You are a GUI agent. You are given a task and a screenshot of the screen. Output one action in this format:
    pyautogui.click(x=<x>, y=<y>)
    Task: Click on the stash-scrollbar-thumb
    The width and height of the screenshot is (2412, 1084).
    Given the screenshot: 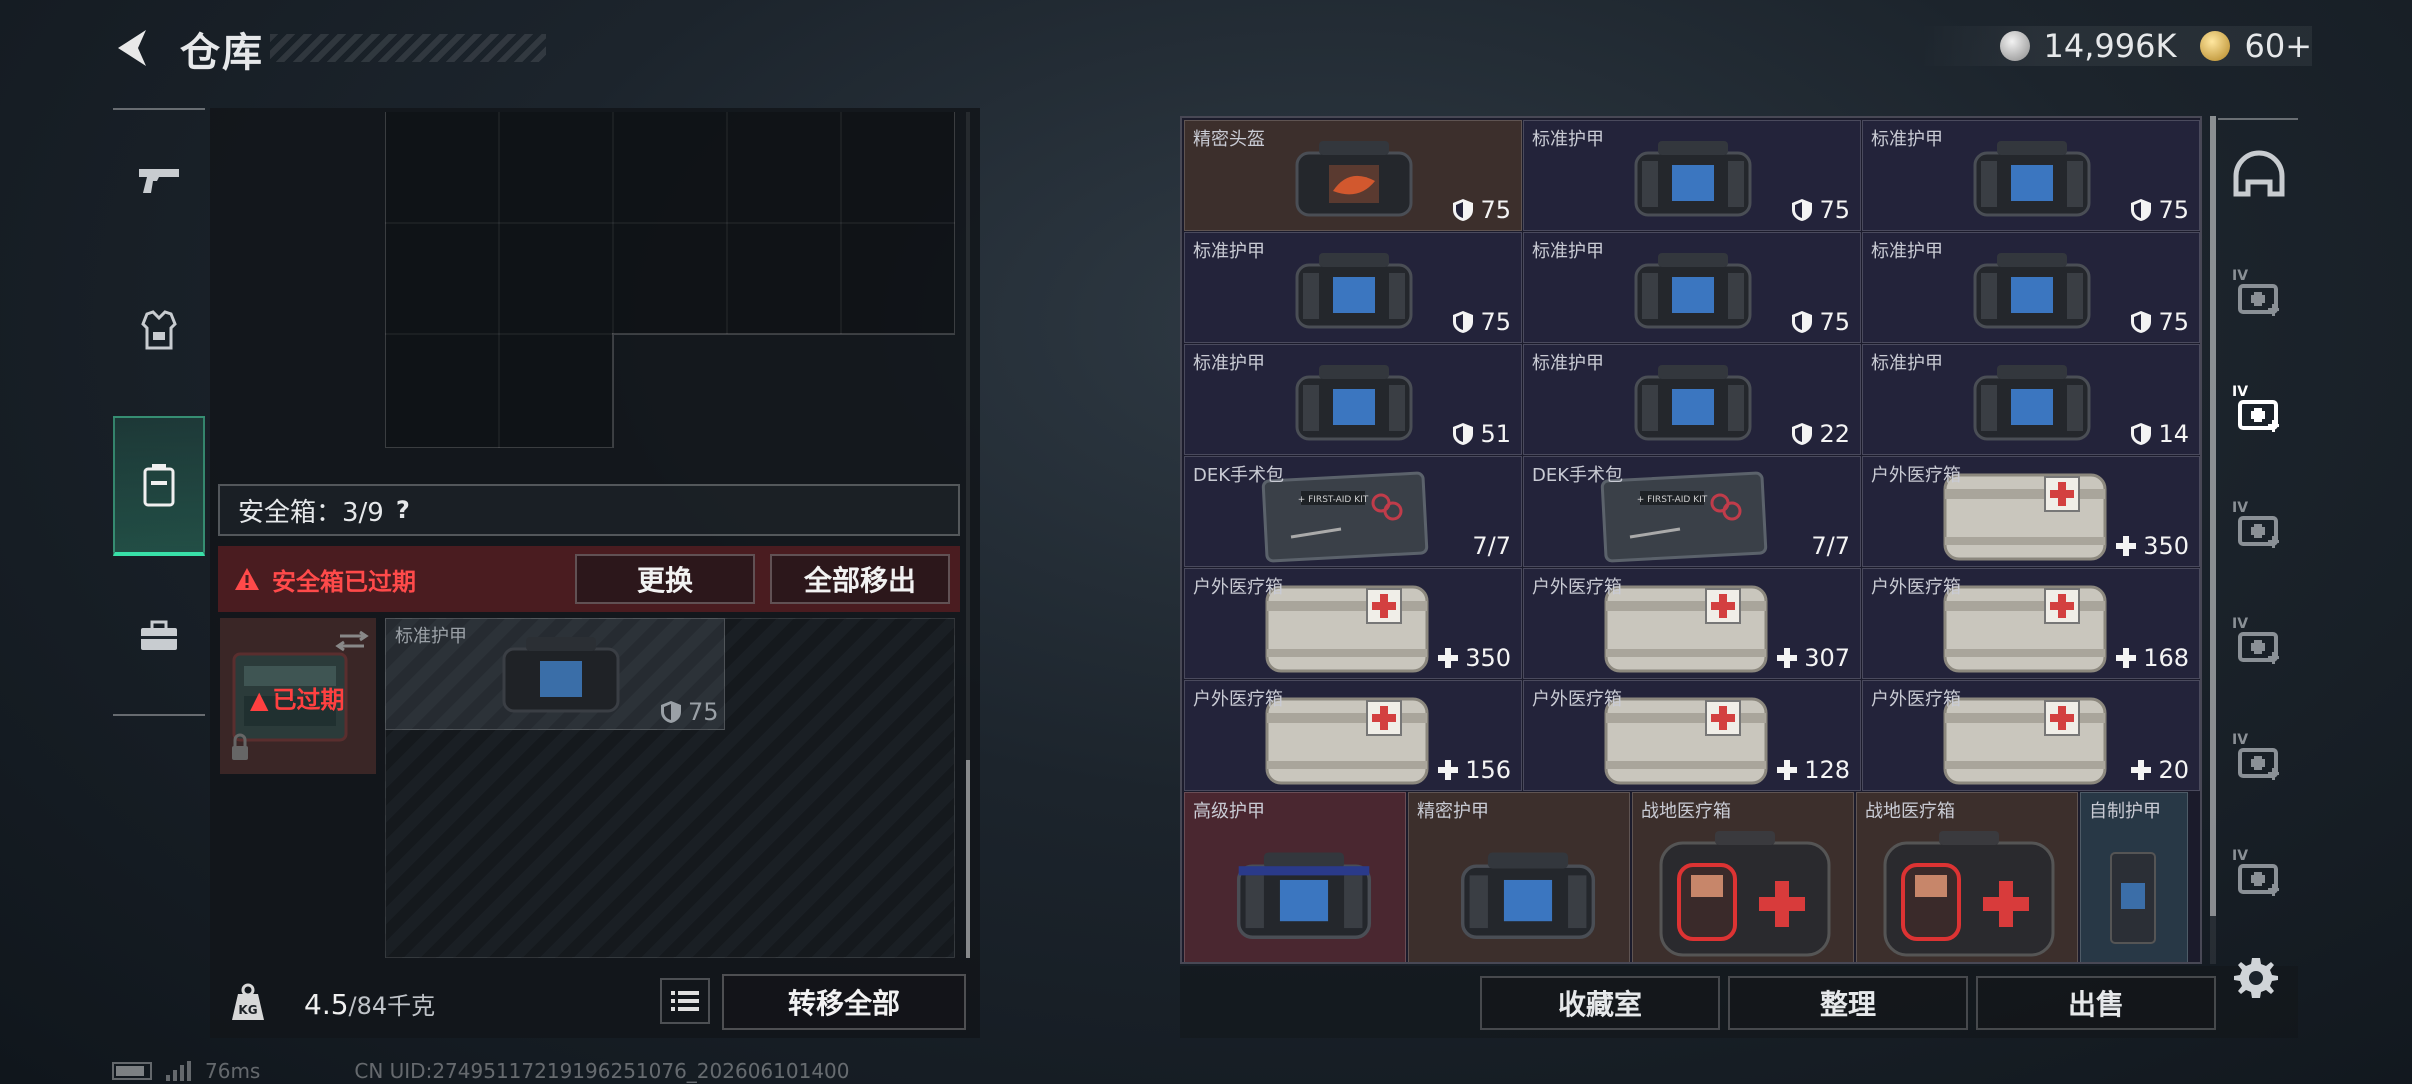 What is the action you would take?
    pyautogui.click(x=2213, y=516)
    